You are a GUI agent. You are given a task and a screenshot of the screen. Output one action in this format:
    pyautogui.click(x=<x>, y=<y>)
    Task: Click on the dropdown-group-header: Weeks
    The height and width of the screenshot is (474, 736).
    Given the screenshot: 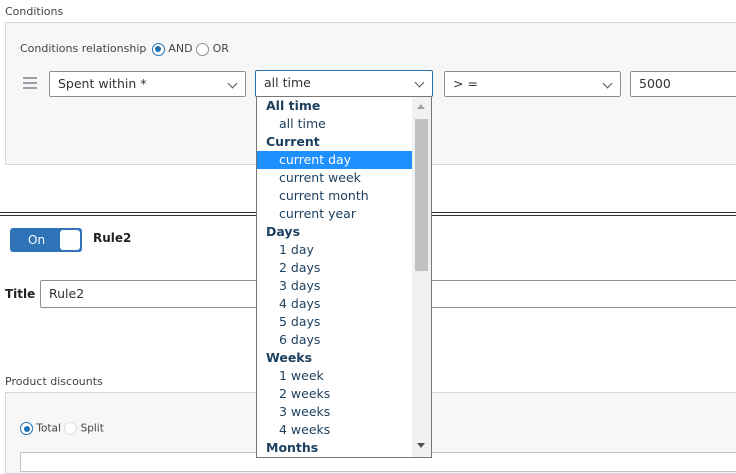 What is the action you would take?
    pyautogui.click(x=289, y=357)
    